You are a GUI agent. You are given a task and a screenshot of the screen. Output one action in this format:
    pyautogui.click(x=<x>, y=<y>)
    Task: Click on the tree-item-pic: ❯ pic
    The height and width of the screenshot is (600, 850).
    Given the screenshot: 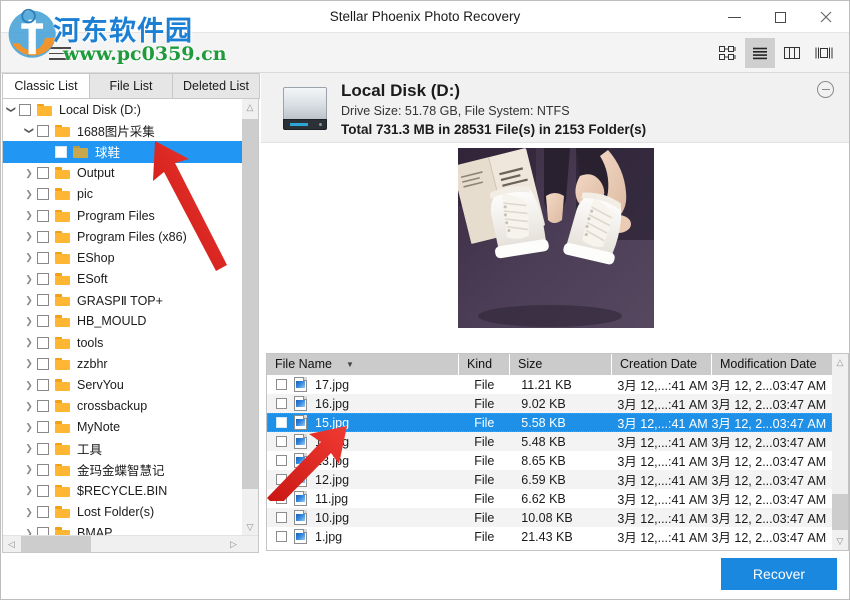 What is the action you would take?
    pyautogui.click(x=123, y=194)
    